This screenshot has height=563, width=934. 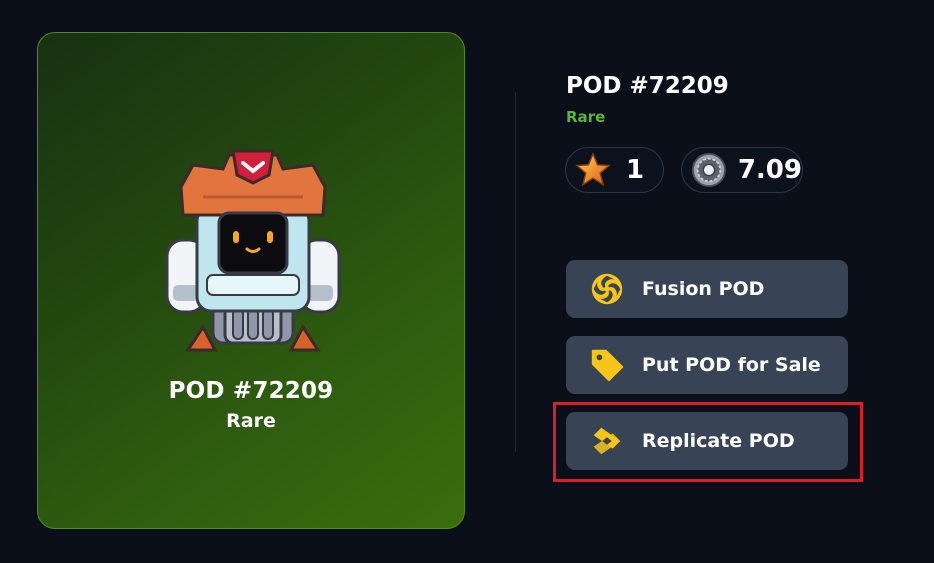 What do you see at coordinates (515, 272) in the screenshot?
I see `vertical-divider` at bounding box center [515, 272].